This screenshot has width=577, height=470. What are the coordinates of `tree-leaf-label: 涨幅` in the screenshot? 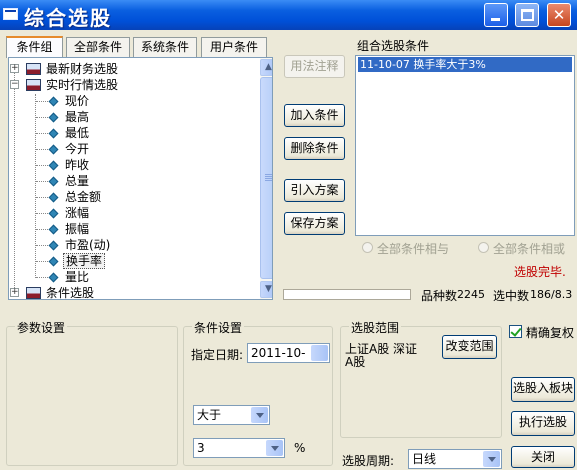 It's located at (77, 213).